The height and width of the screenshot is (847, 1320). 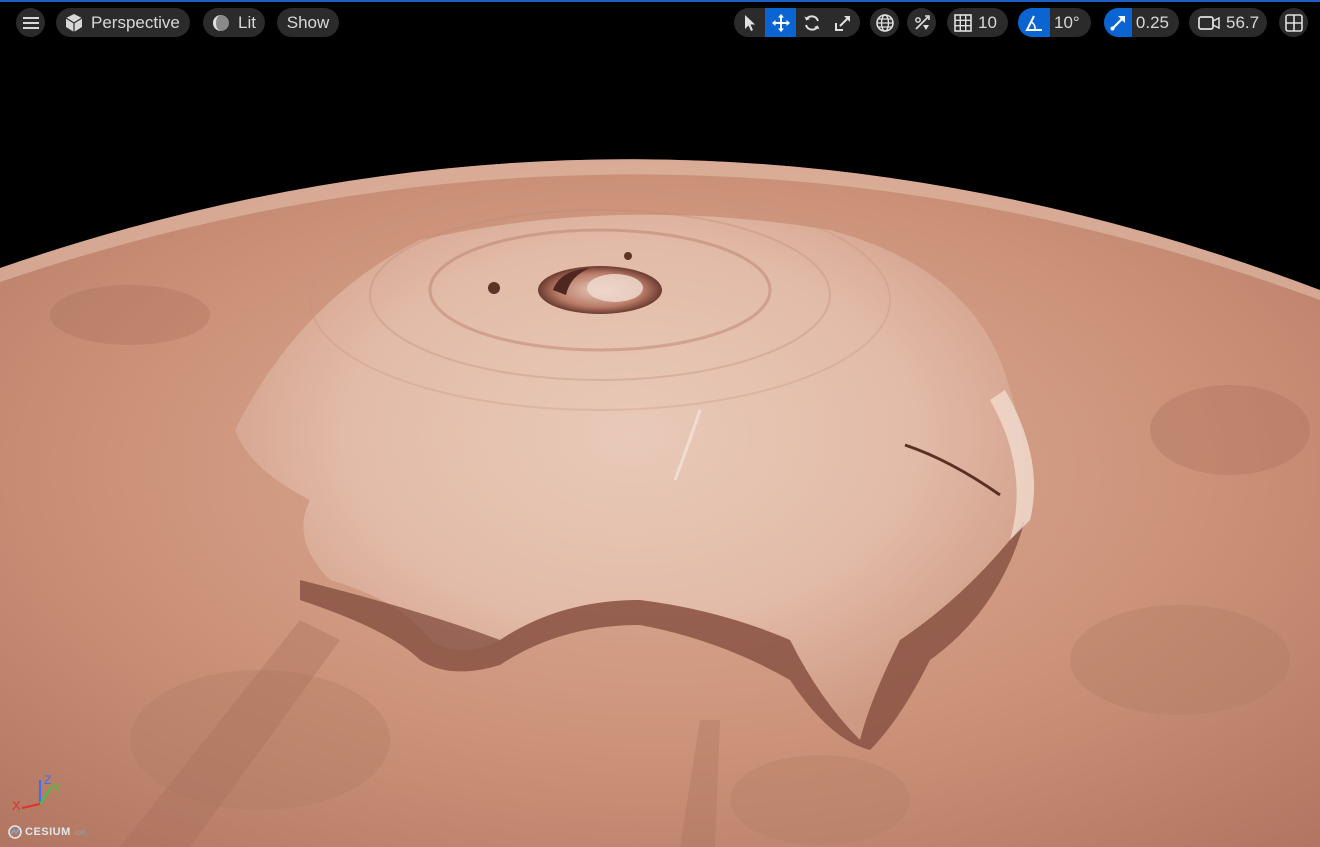 I want to click on hamburger-menu-icon, so click(x=30, y=22).